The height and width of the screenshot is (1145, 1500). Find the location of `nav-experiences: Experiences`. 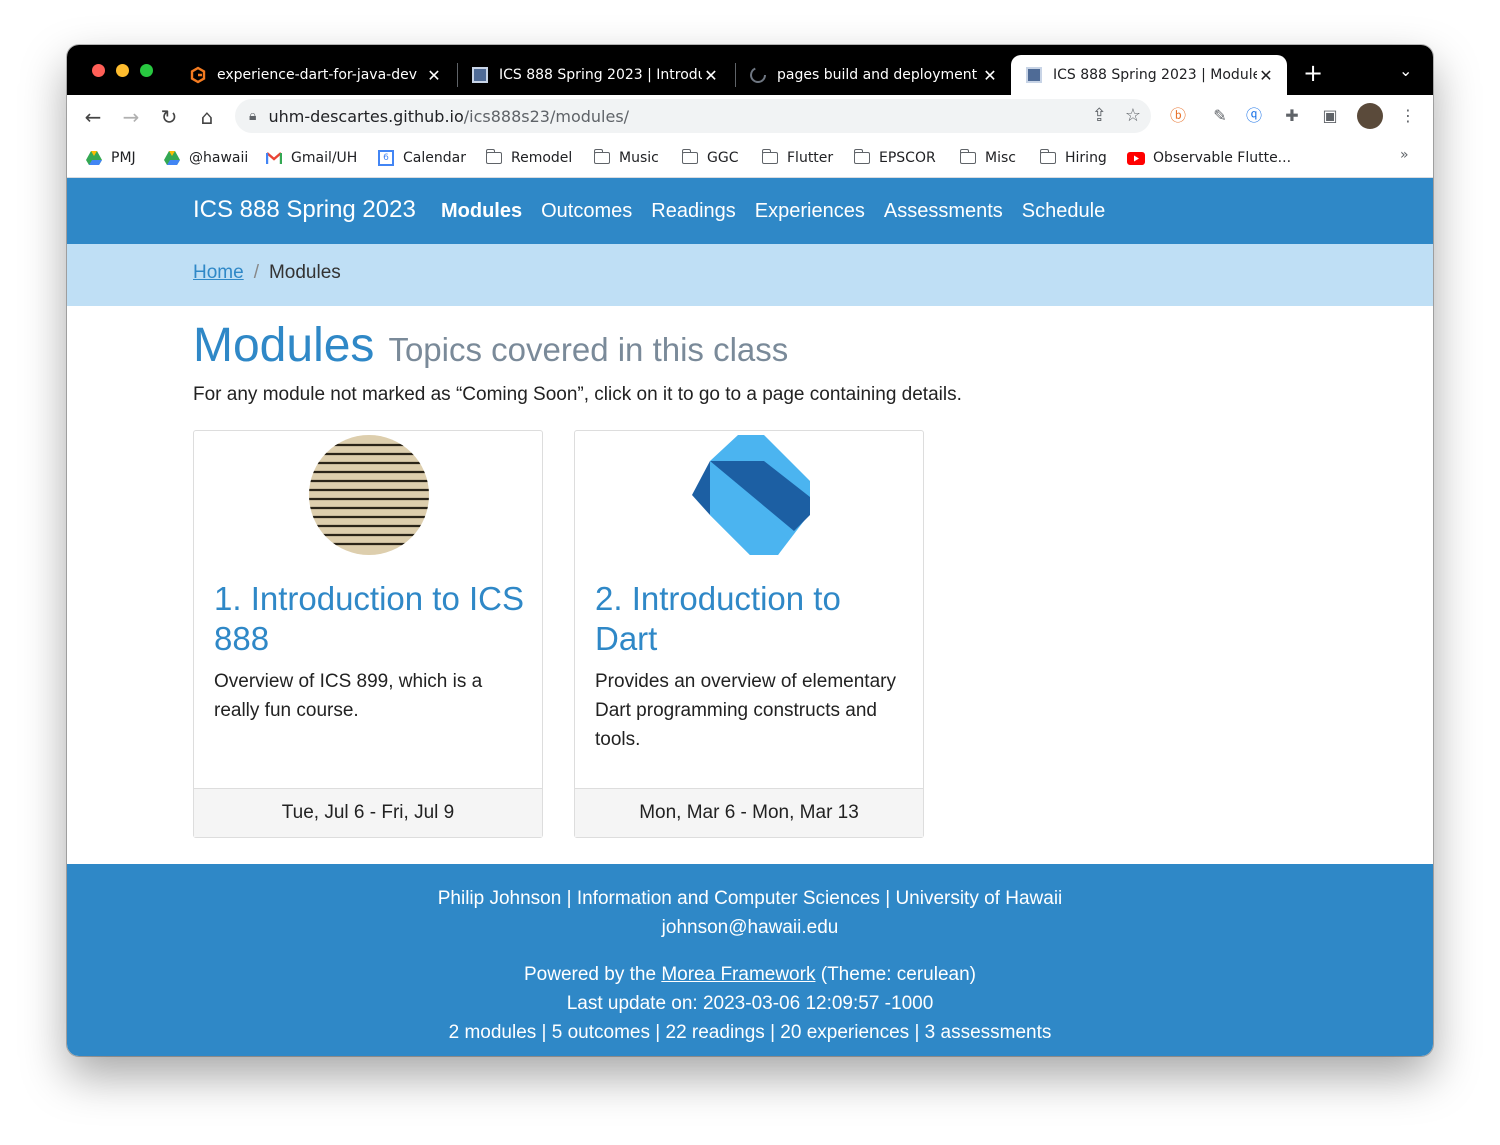

nav-experiences: Experiences is located at coordinates (810, 211).